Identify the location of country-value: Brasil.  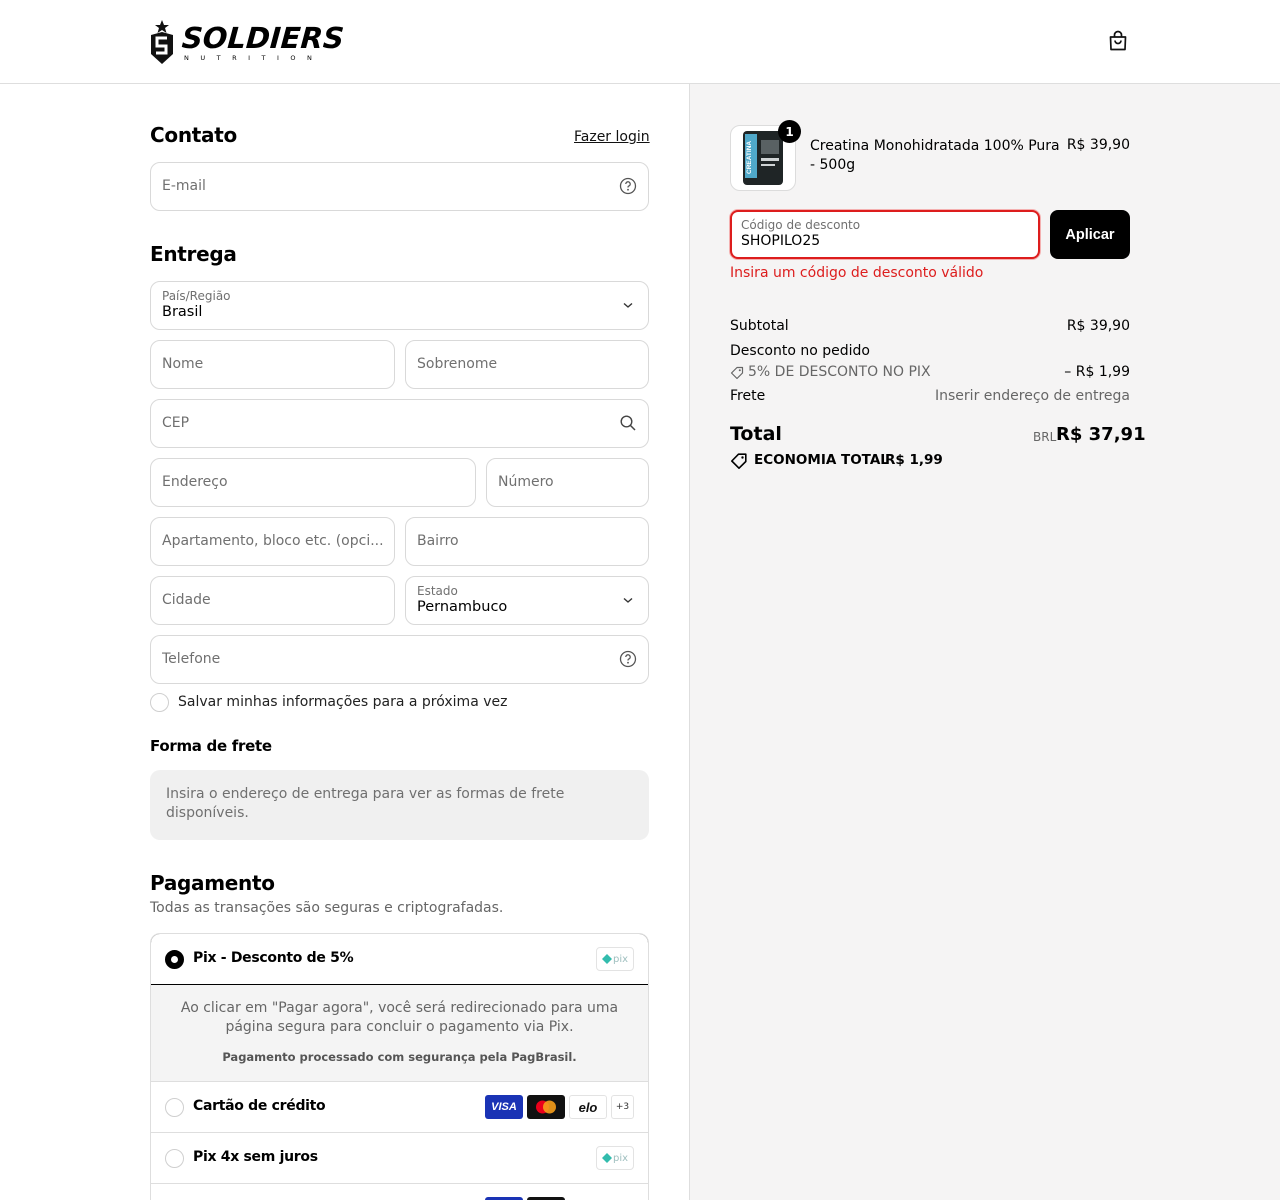
(182, 312).